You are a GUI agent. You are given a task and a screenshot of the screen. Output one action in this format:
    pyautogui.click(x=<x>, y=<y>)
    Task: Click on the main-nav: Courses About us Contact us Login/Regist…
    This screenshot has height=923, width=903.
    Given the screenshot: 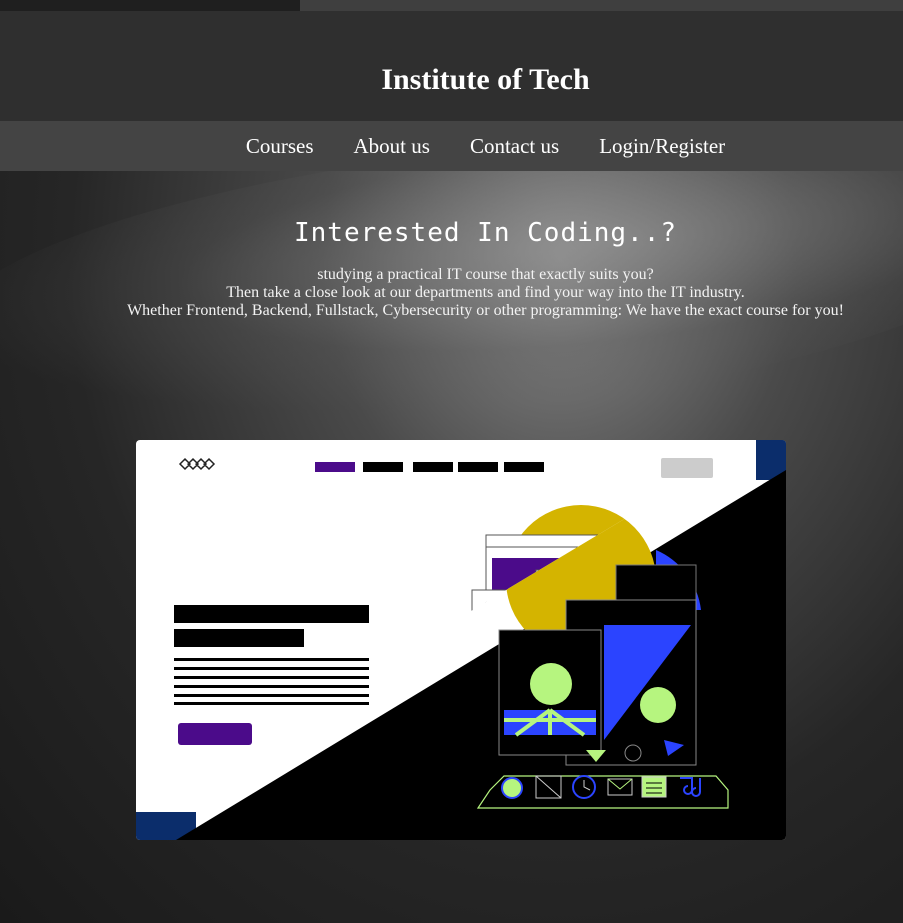 What is the action you would take?
    pyautogui.click(x=451, y=146)
    